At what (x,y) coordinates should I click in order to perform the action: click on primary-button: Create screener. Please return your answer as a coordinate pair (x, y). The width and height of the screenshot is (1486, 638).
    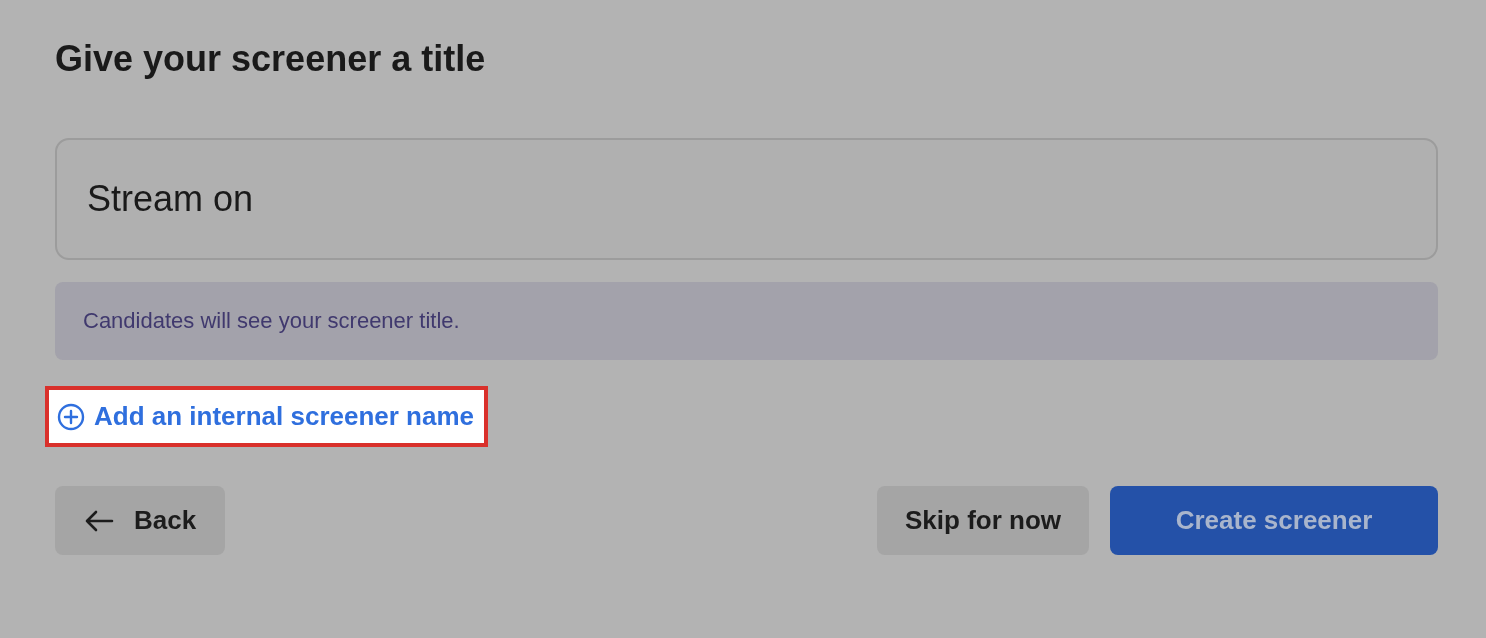
    Looking at the image, I should click on (1274, 520).